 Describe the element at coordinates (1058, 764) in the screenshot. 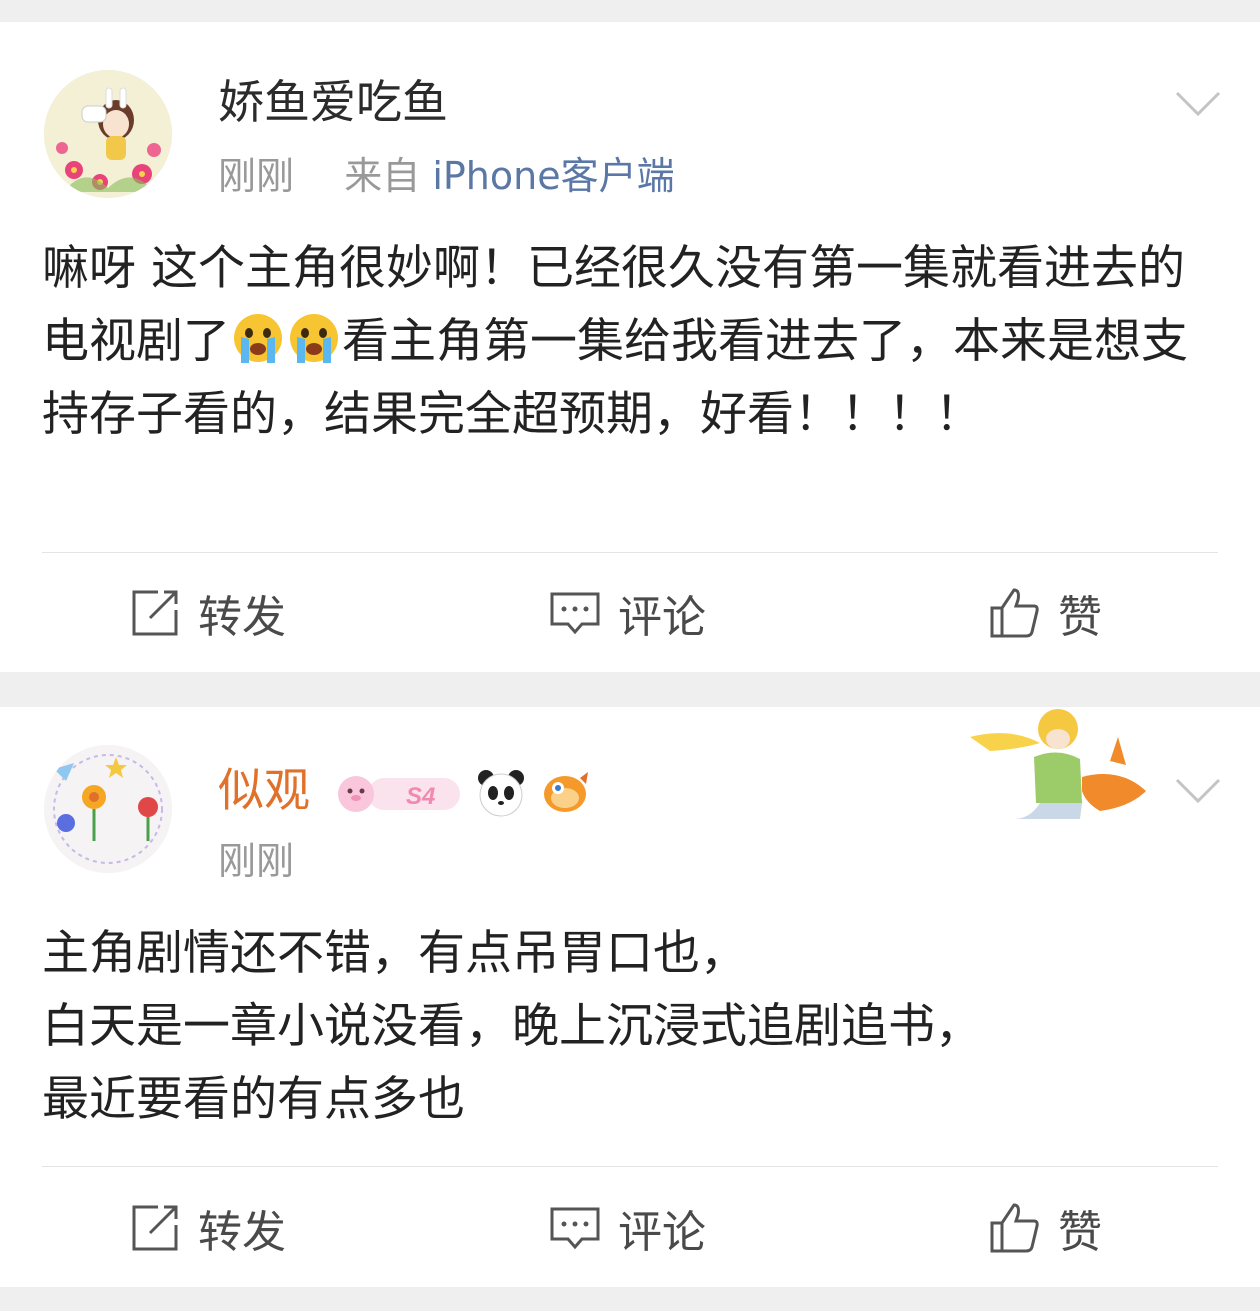

I see `little-prince-decoration-icon` at that location.